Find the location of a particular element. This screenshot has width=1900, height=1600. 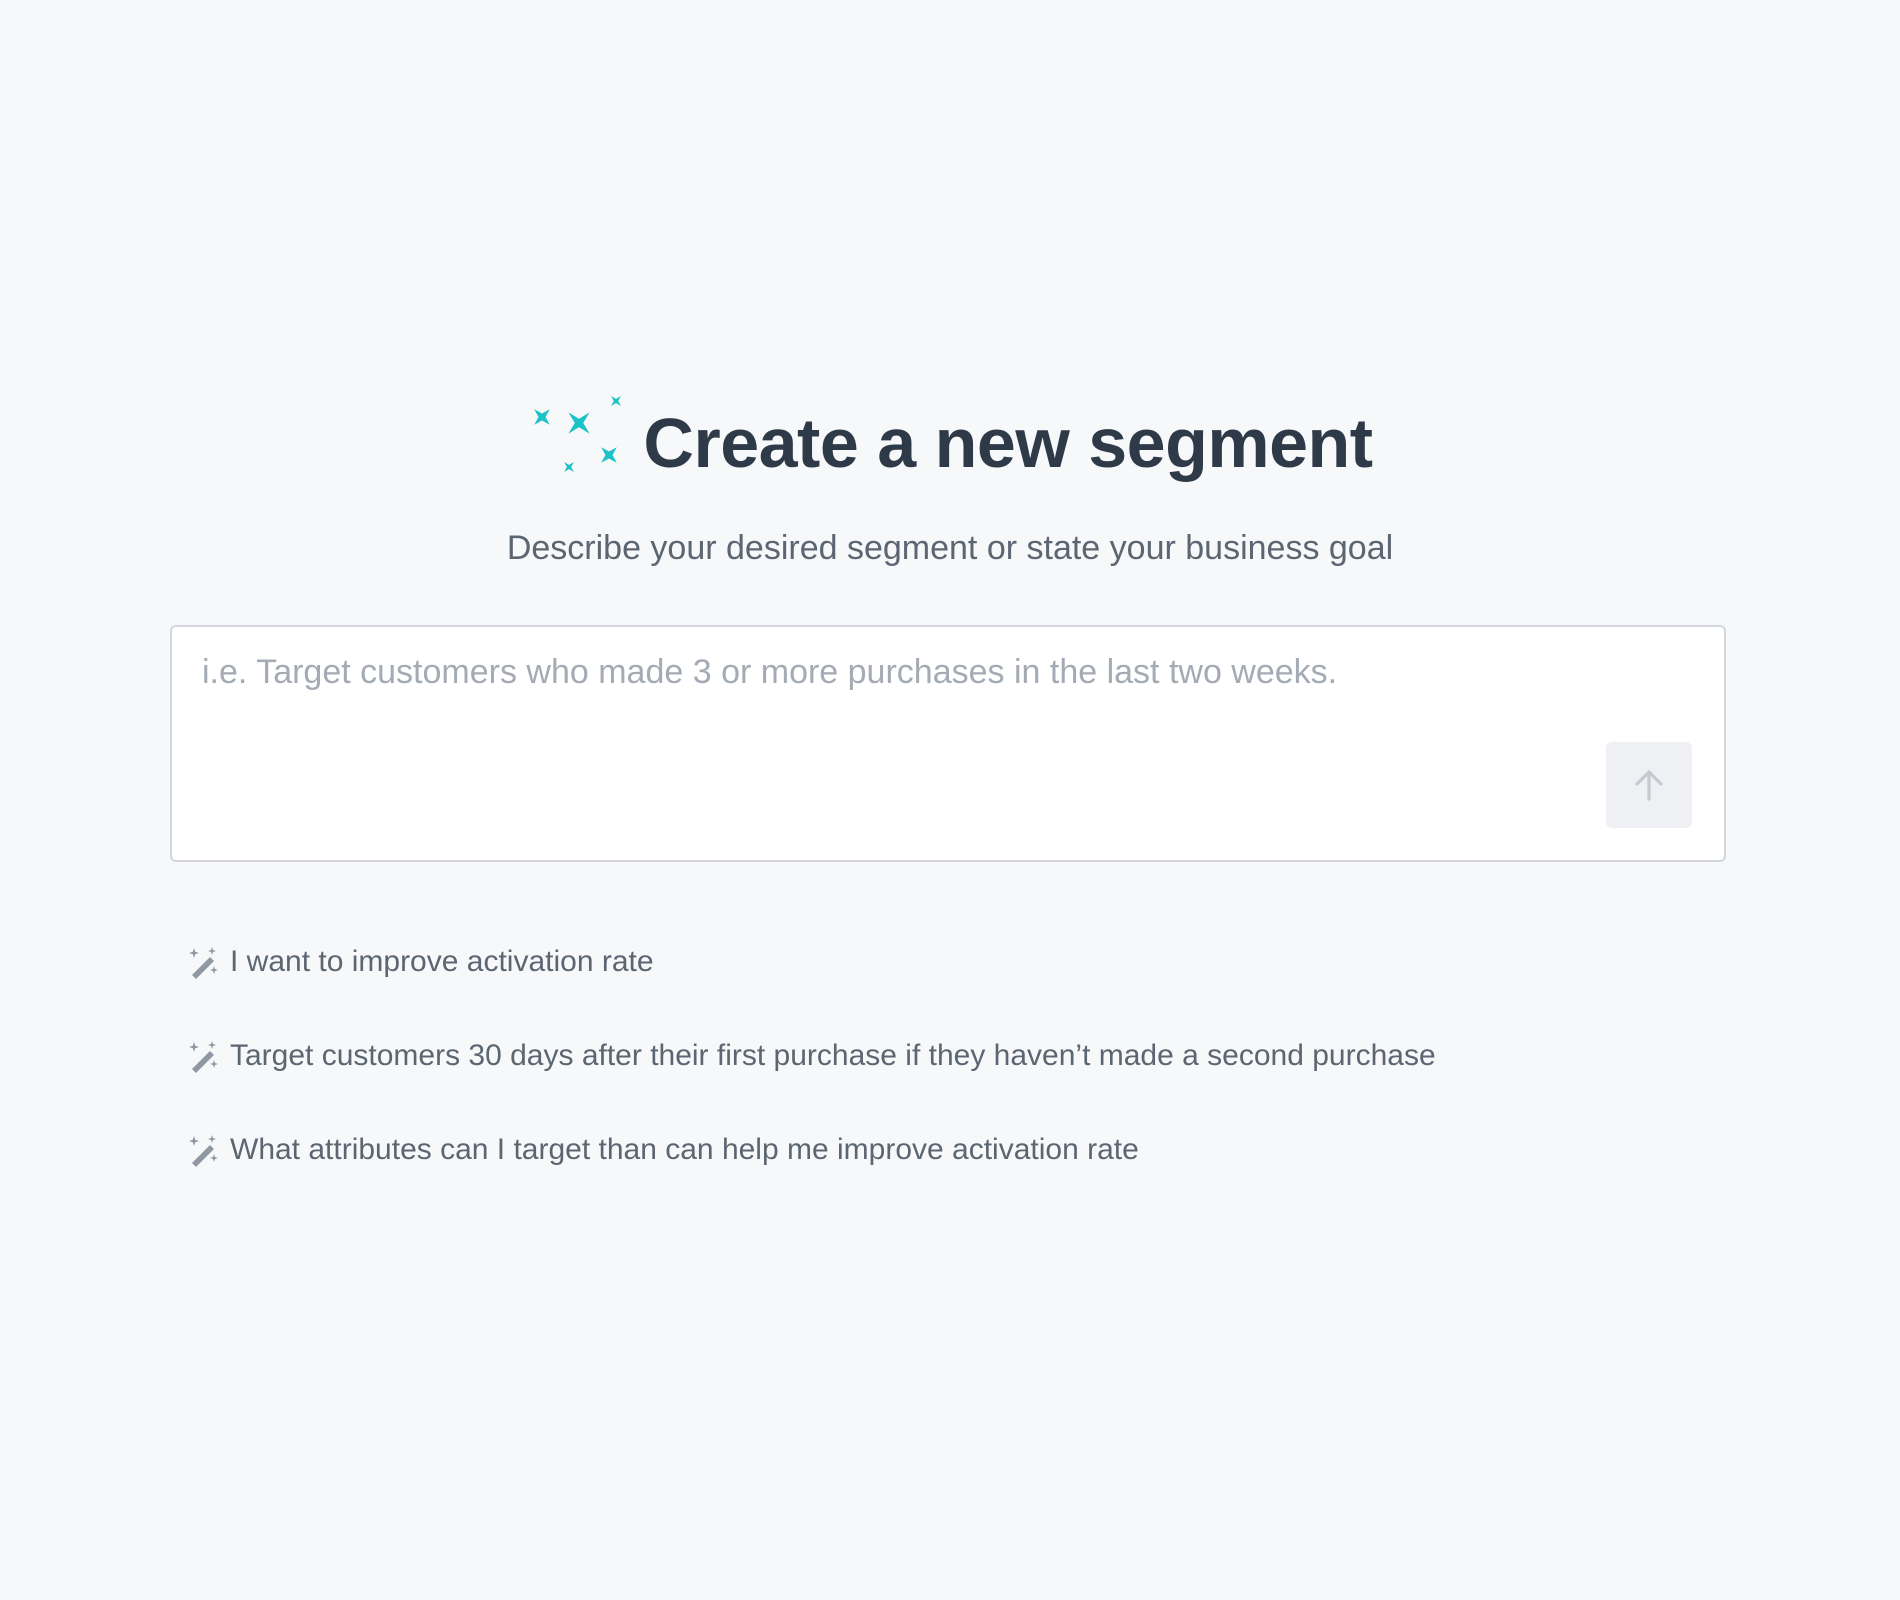

segment-prompt-input is located at coordinates (922, 683).